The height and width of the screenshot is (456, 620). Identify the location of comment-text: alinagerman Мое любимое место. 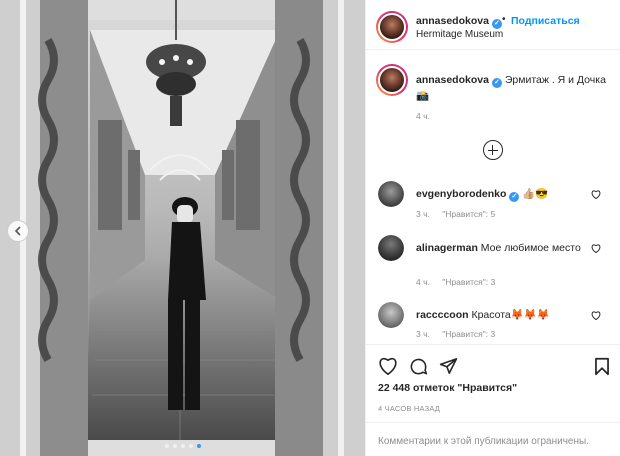
(498, 248).